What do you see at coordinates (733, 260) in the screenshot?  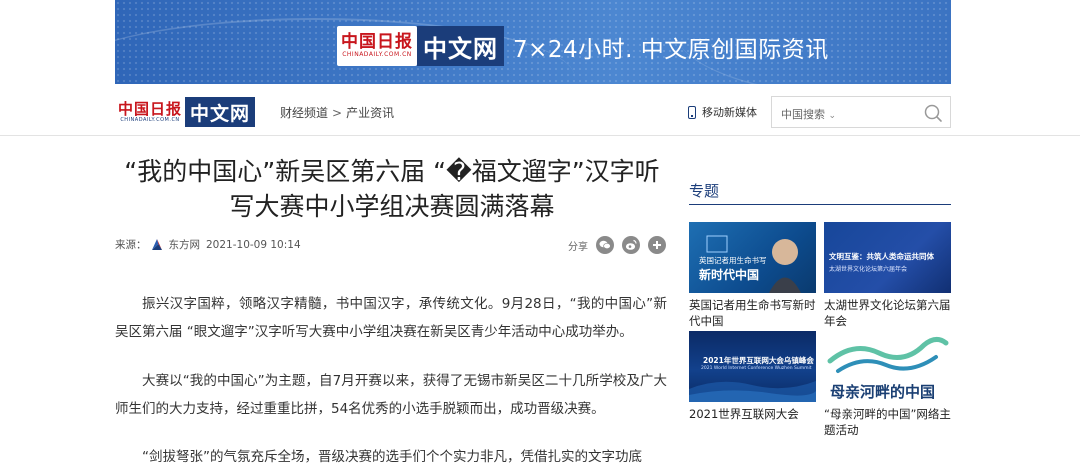 I see `thumb-text: 英国记者用生命书写` at bounding box center [733, 260].